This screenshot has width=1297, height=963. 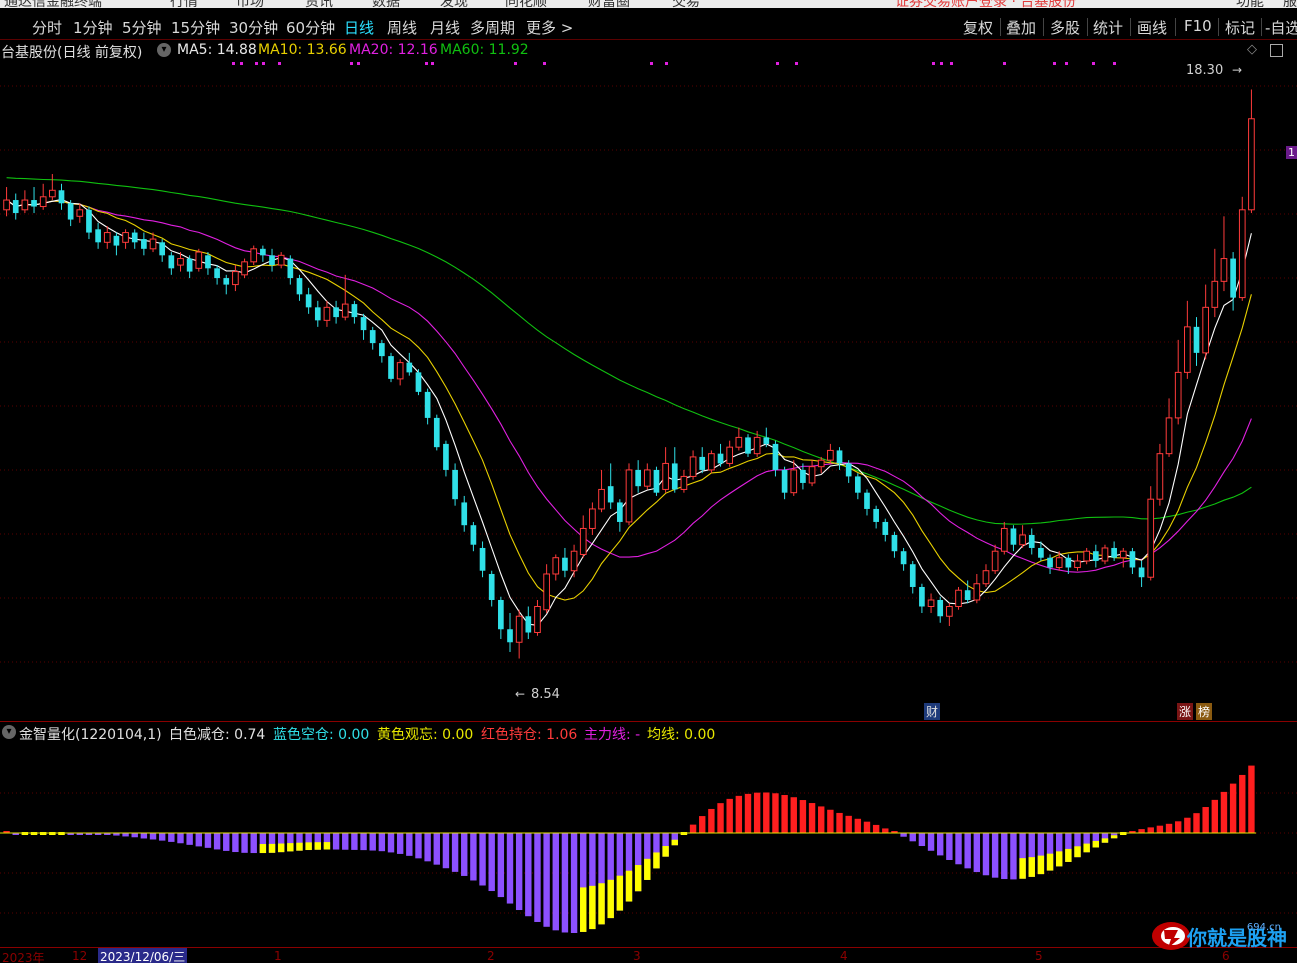 I want to click on menu-item-discover: 发现, so click(x=454, y=4).